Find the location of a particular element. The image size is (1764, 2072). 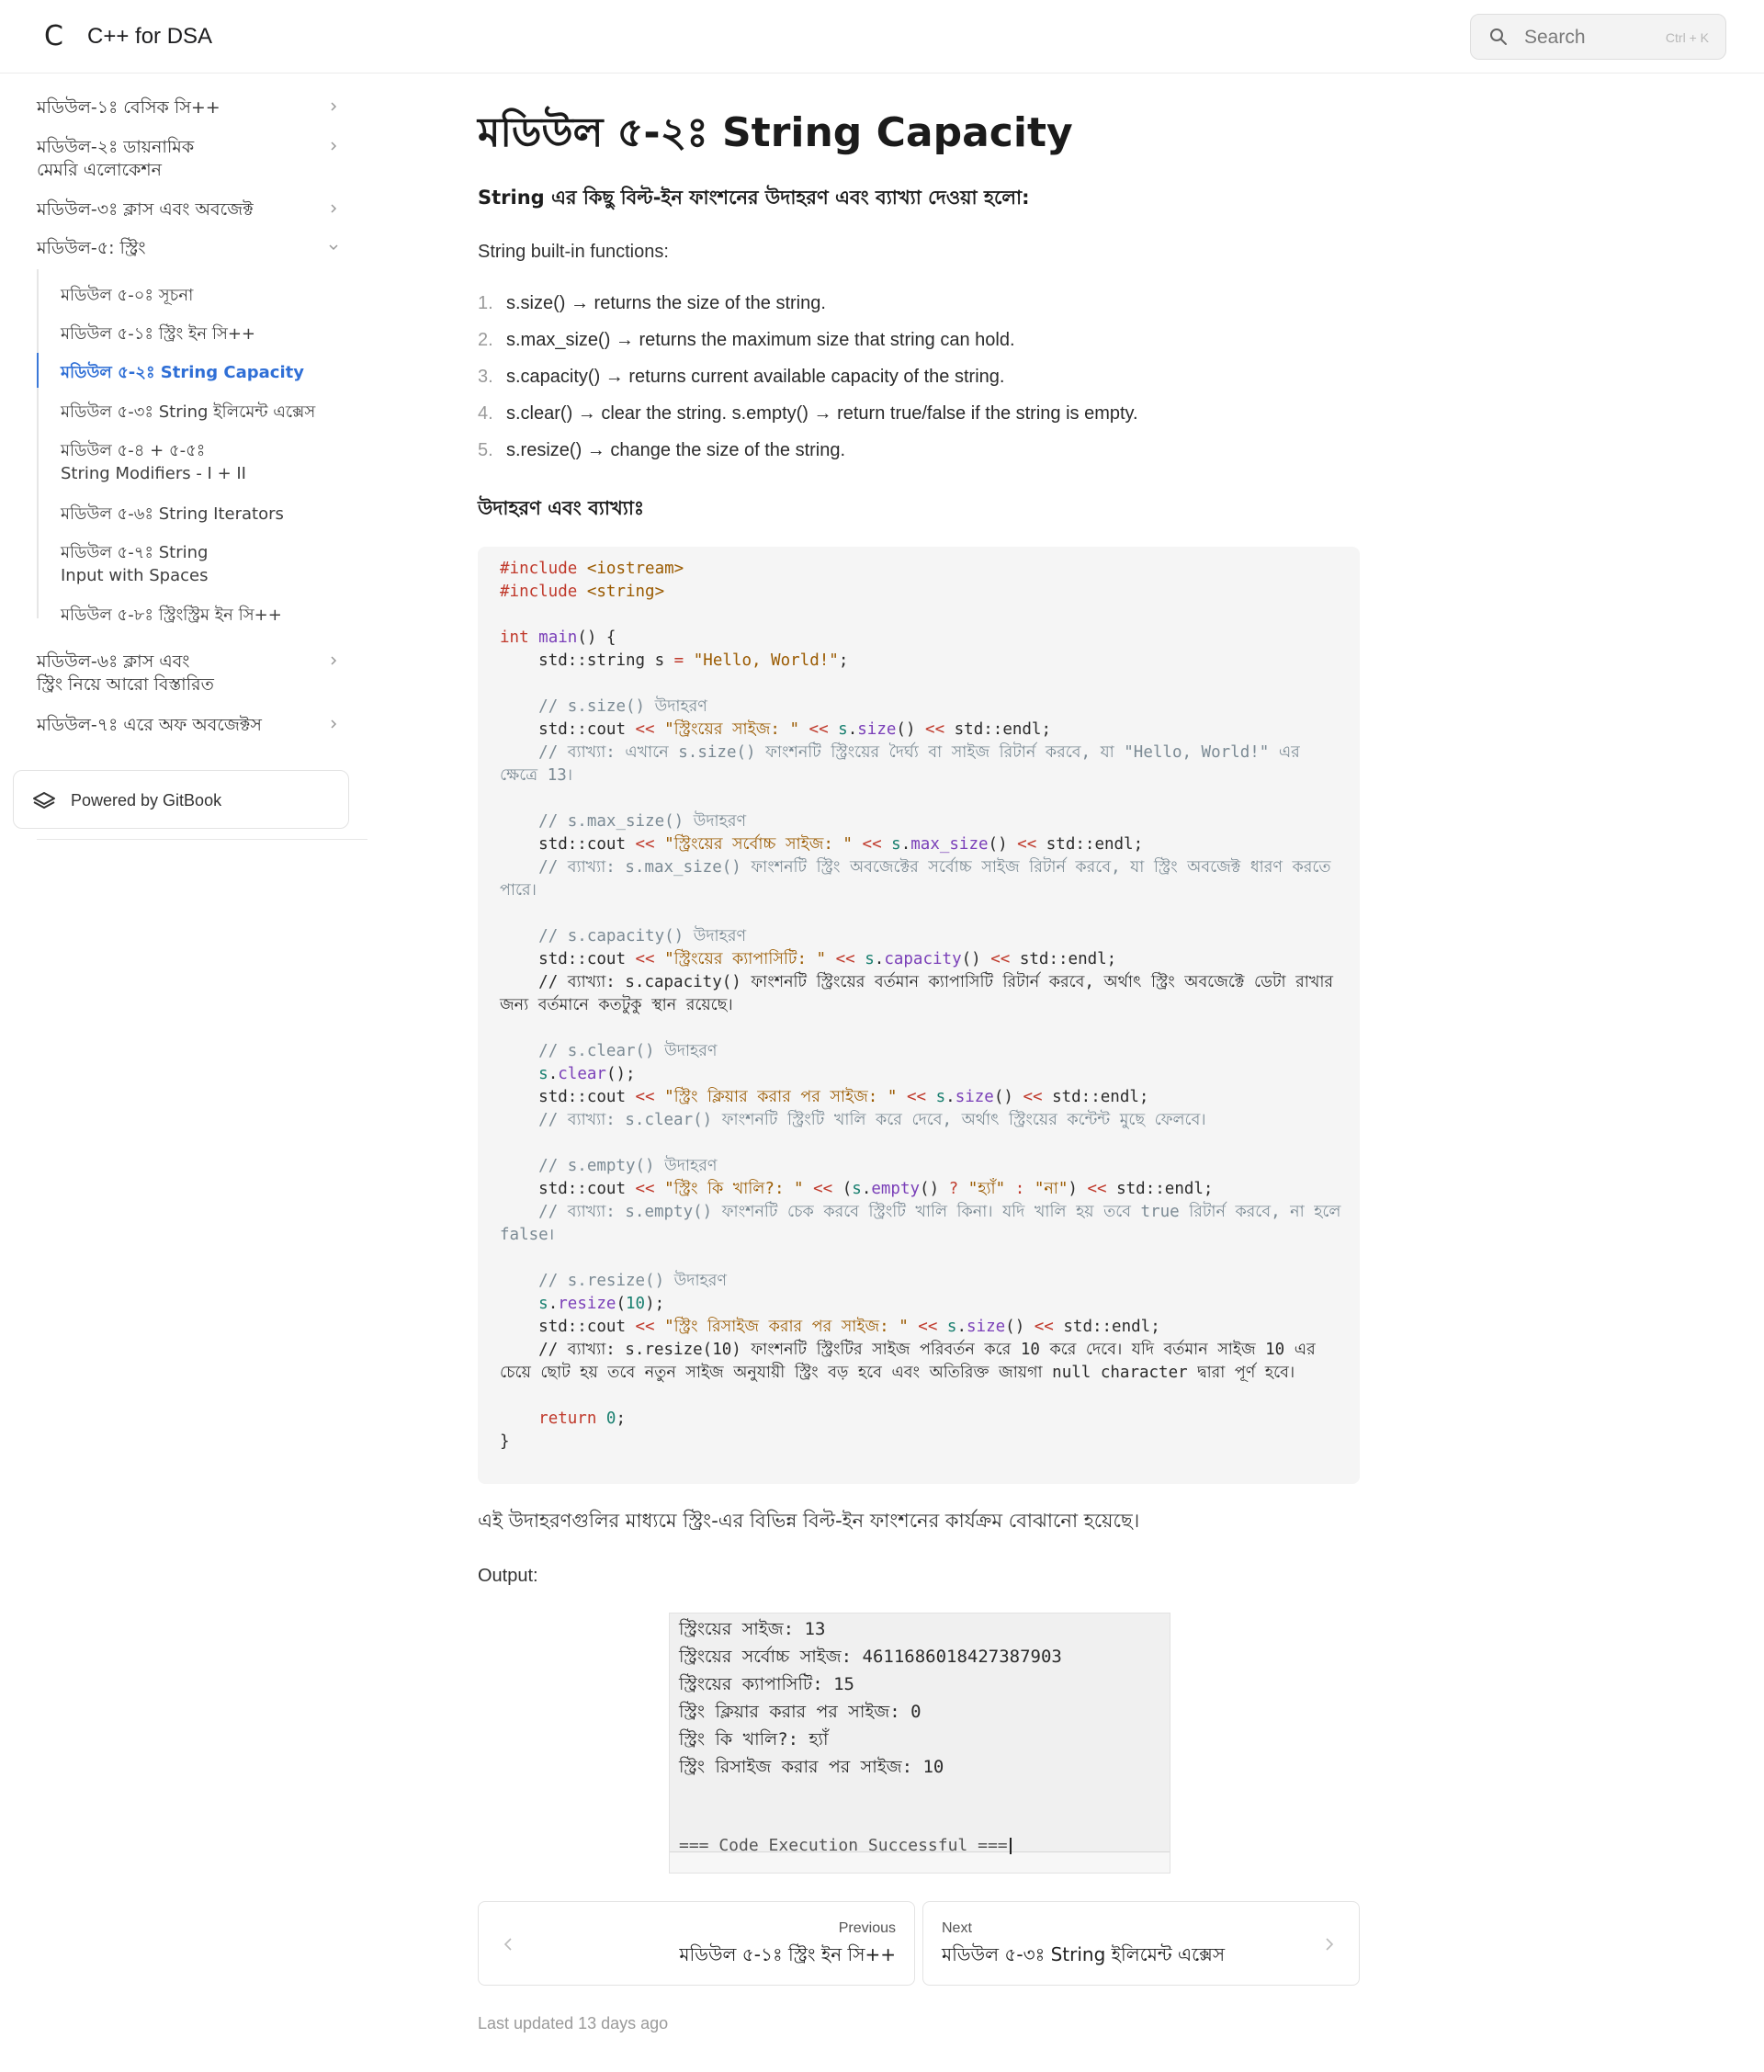

sidebar-divider is located at coordinates (202, 839).